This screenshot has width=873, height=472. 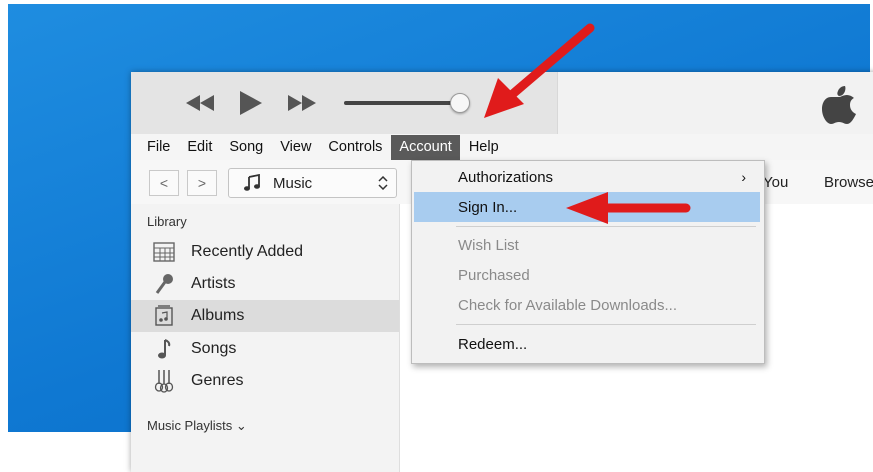 What do you see at coordinates (295, 147) in the screenshot?
I see `menu-view: View` at bounding box center [295, 147].